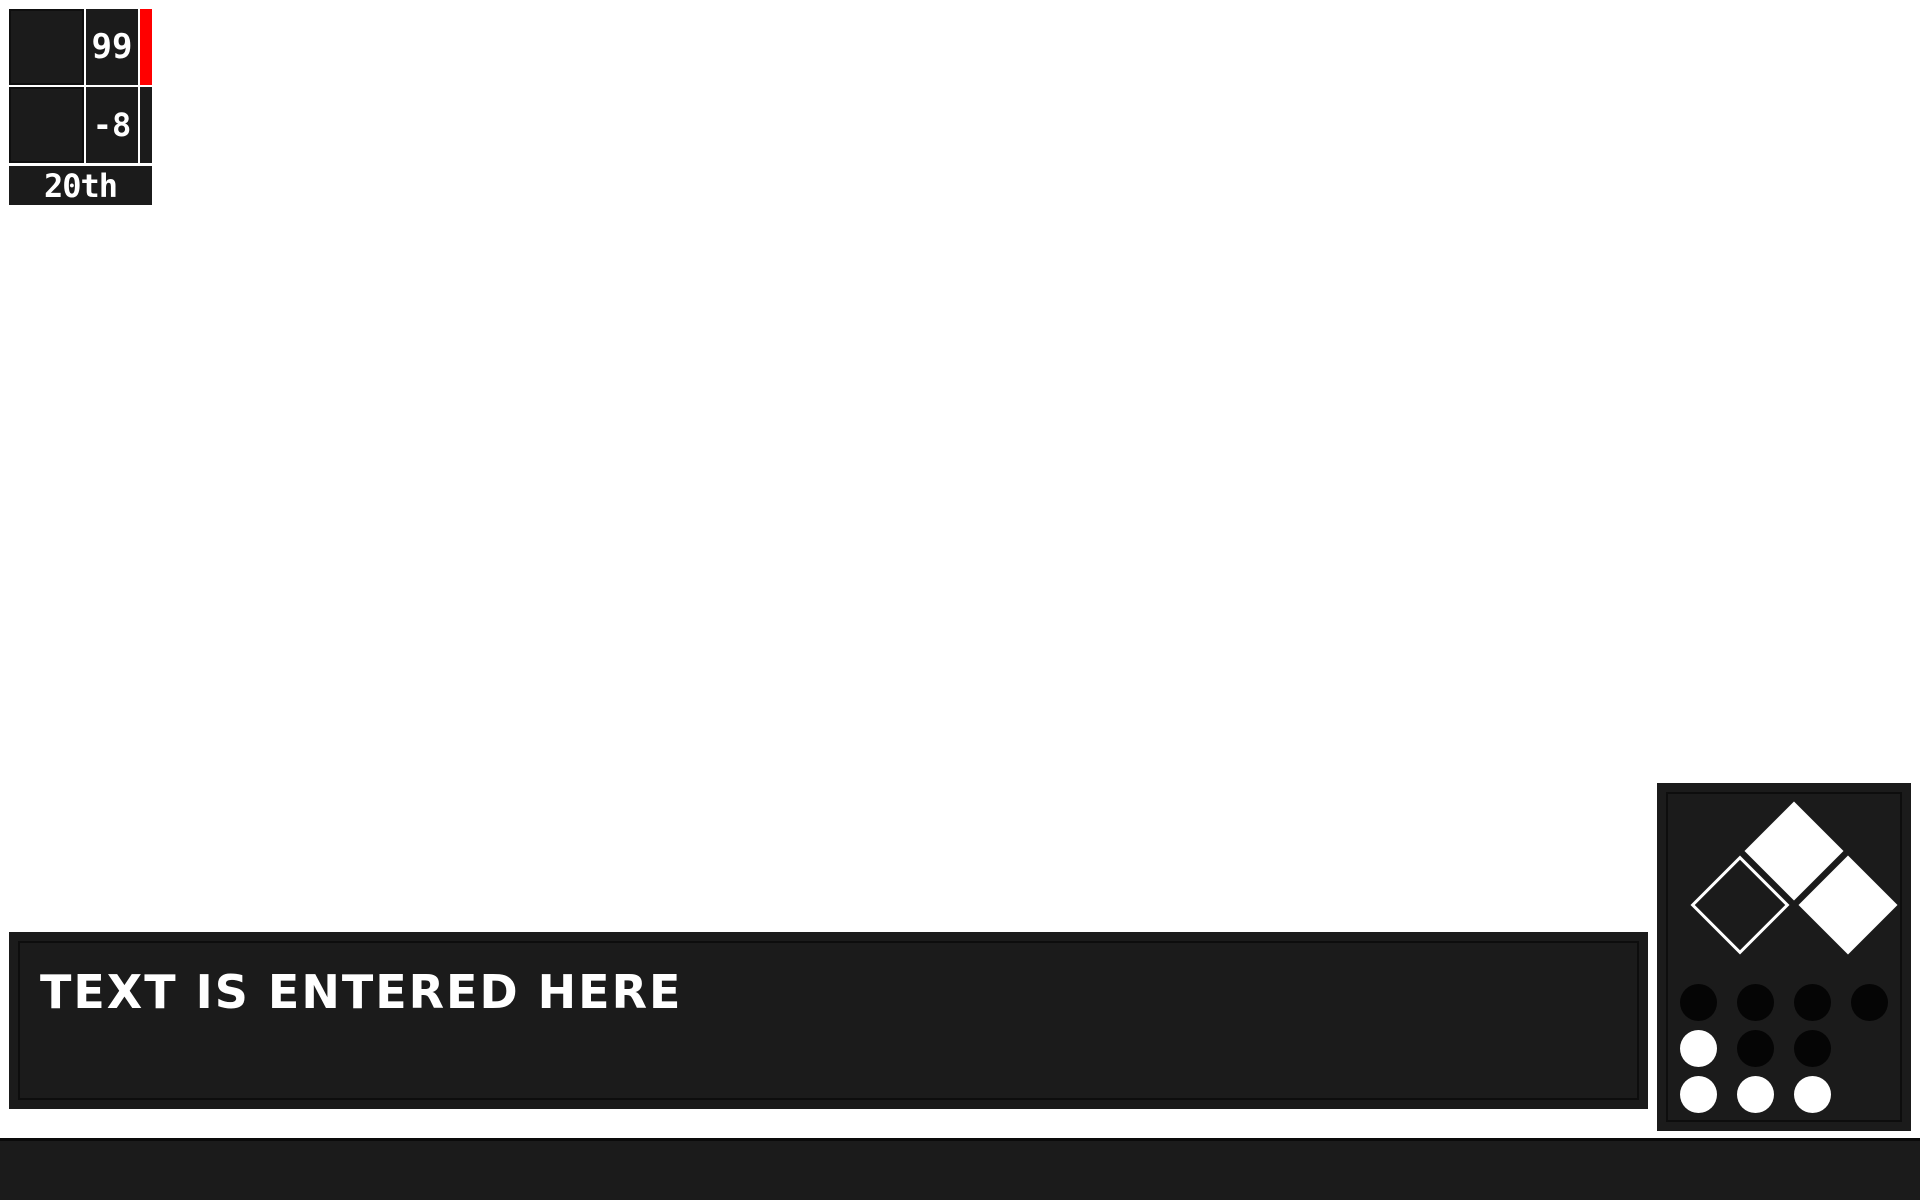 This screenshot has height=1200, width=1920. I want to click on control-panel, so click(1784, 957).